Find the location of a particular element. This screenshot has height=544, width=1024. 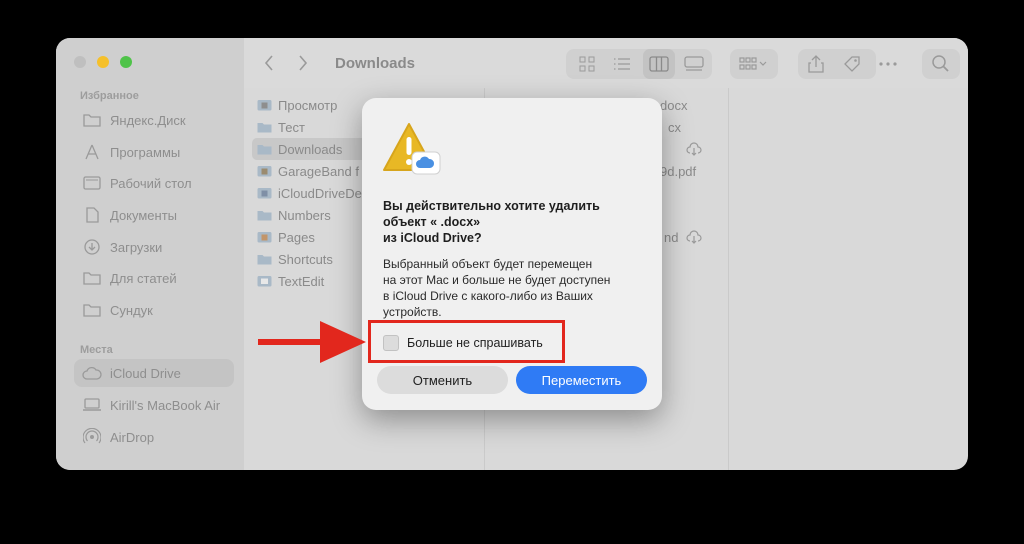

sidebar-item-downloads: Загрузки is located at coordinates (154, 247).